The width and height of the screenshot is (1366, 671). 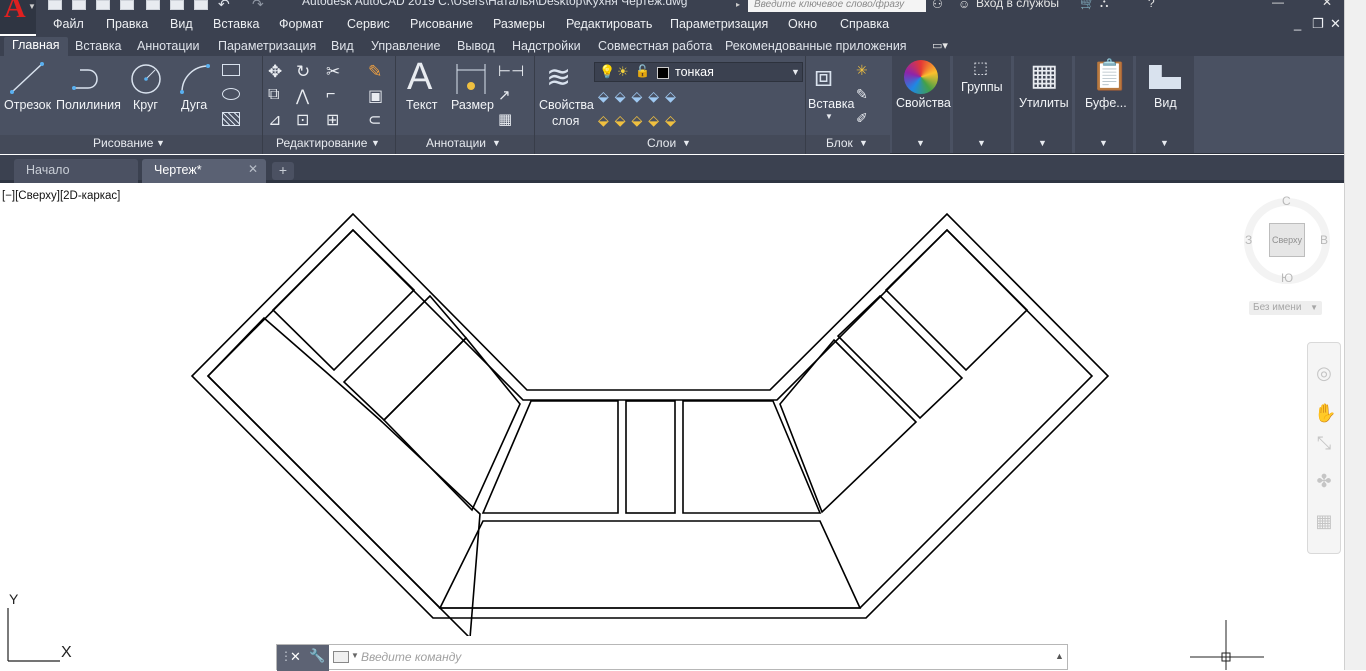 What do you see at coordinates (816, 46) in the screenshot?
I see `tab-featured-apps: Рекомендованные приложения` at bounding box center [816, 46].